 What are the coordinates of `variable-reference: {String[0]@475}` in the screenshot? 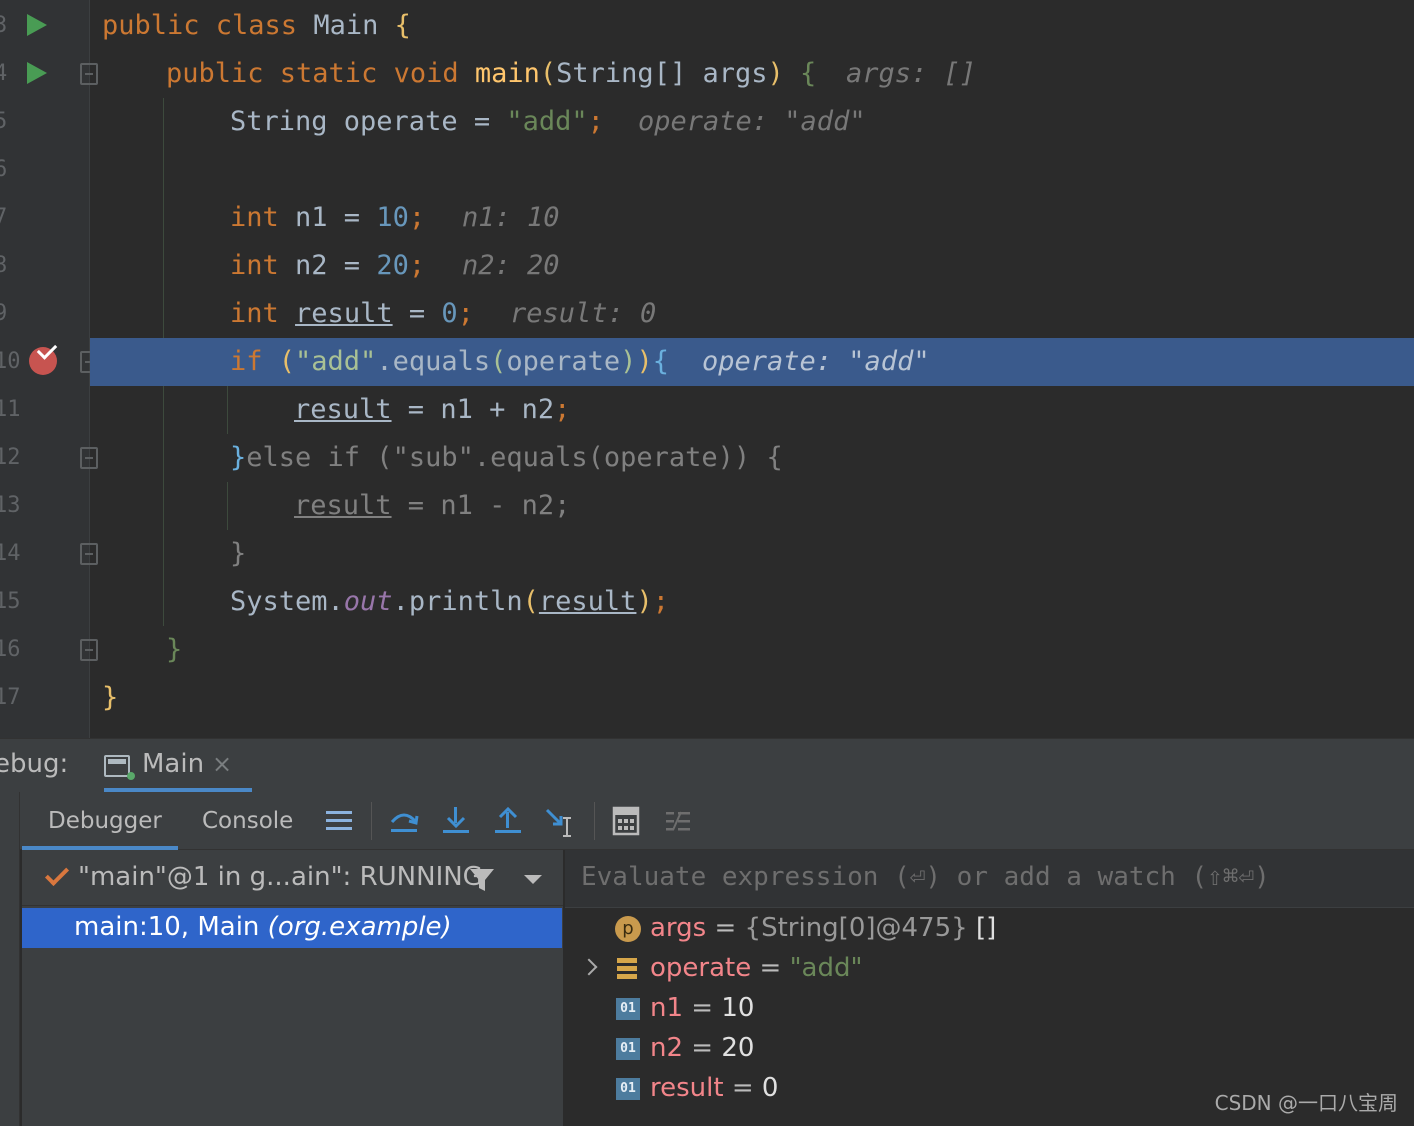 It's located at (860, 928).